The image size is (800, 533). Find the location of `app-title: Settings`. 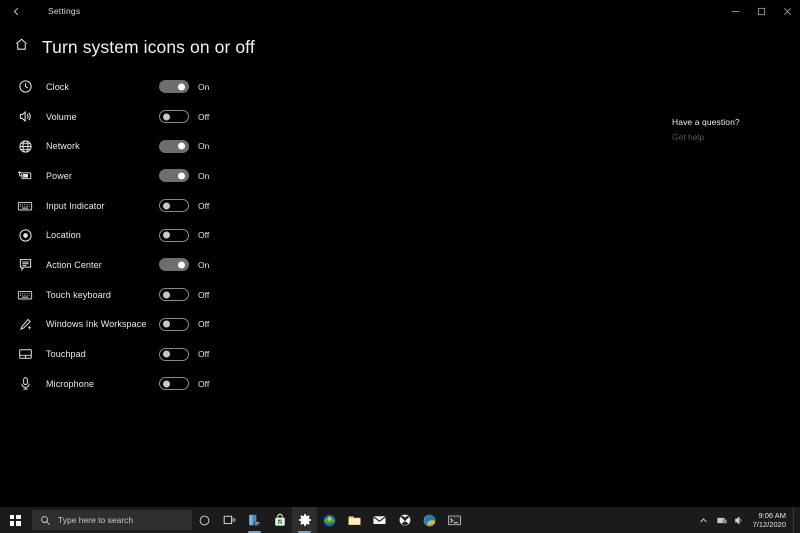

app-title: Settings is located at coordinates (64, 11).